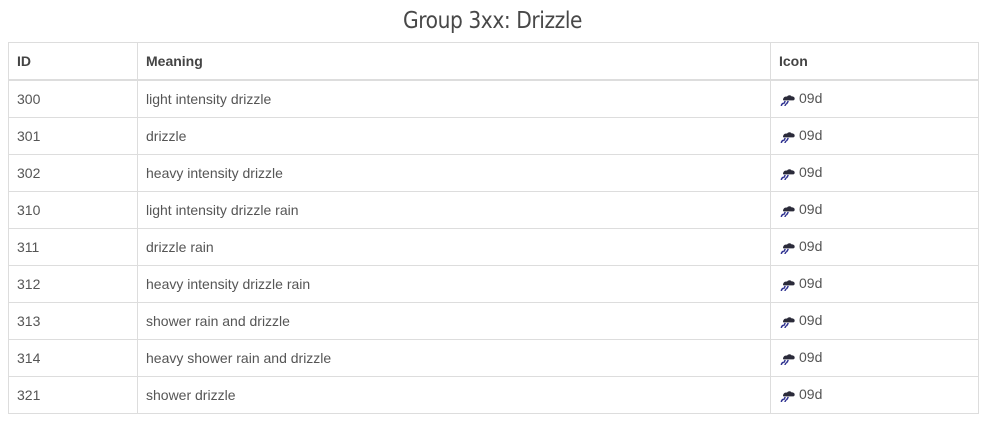 This screenshot has width=985, height=424. I want to click on table-row: 301 drizzle 09d, so click(493, 136).